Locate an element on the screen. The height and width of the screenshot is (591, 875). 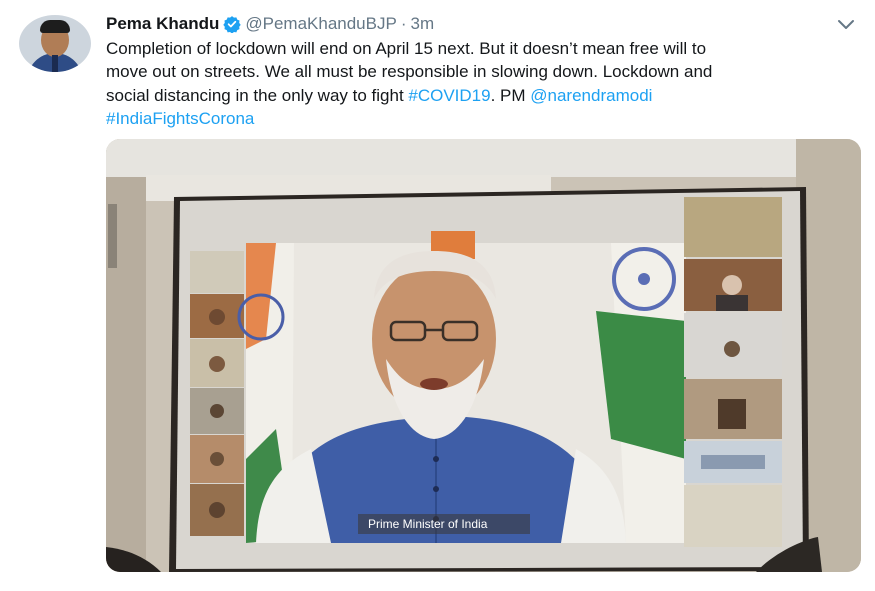
avatar is located at coordinates (55, 43).